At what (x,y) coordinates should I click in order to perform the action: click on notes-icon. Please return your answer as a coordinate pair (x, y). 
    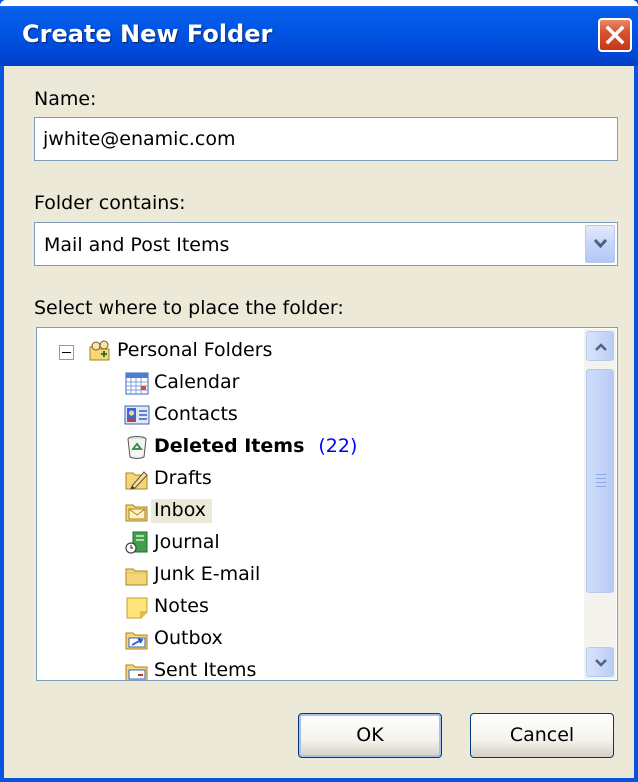
    Looking at the image, I should click on (137, 608).